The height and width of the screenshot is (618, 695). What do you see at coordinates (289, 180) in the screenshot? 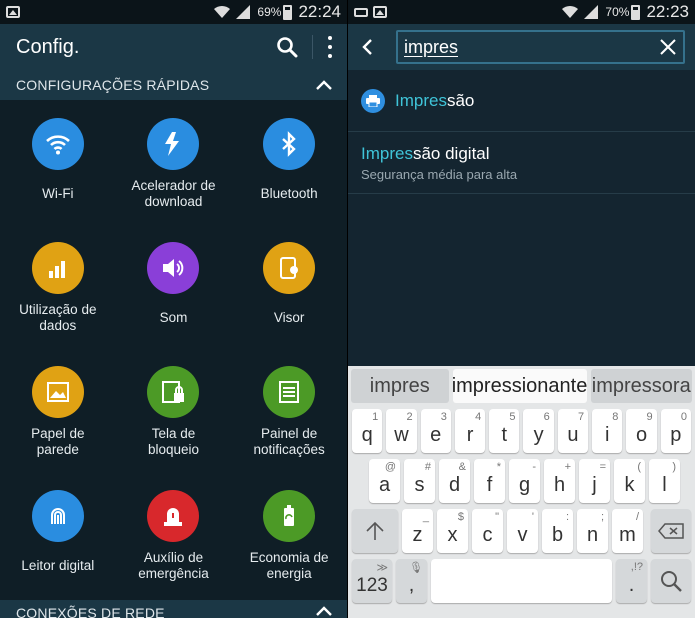
I see `quick-setting-bluetooth: Bluetooth` at bounding box center [289, 180].